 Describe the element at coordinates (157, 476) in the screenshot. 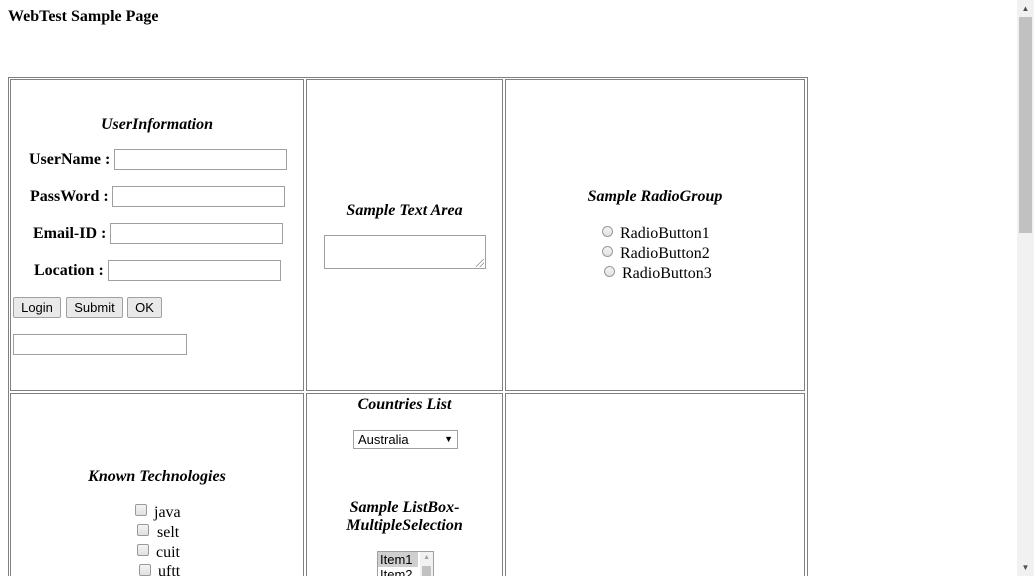

I see `technologies-heading: Known Technologies` at that location.